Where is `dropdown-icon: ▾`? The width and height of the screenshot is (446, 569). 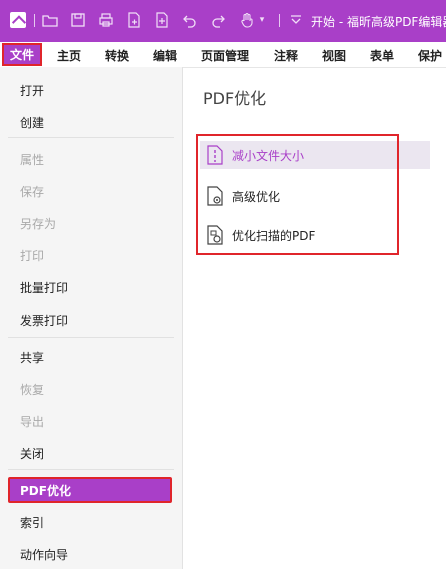 dropdown-icon: ▾ is located at coordinates (262, 20).